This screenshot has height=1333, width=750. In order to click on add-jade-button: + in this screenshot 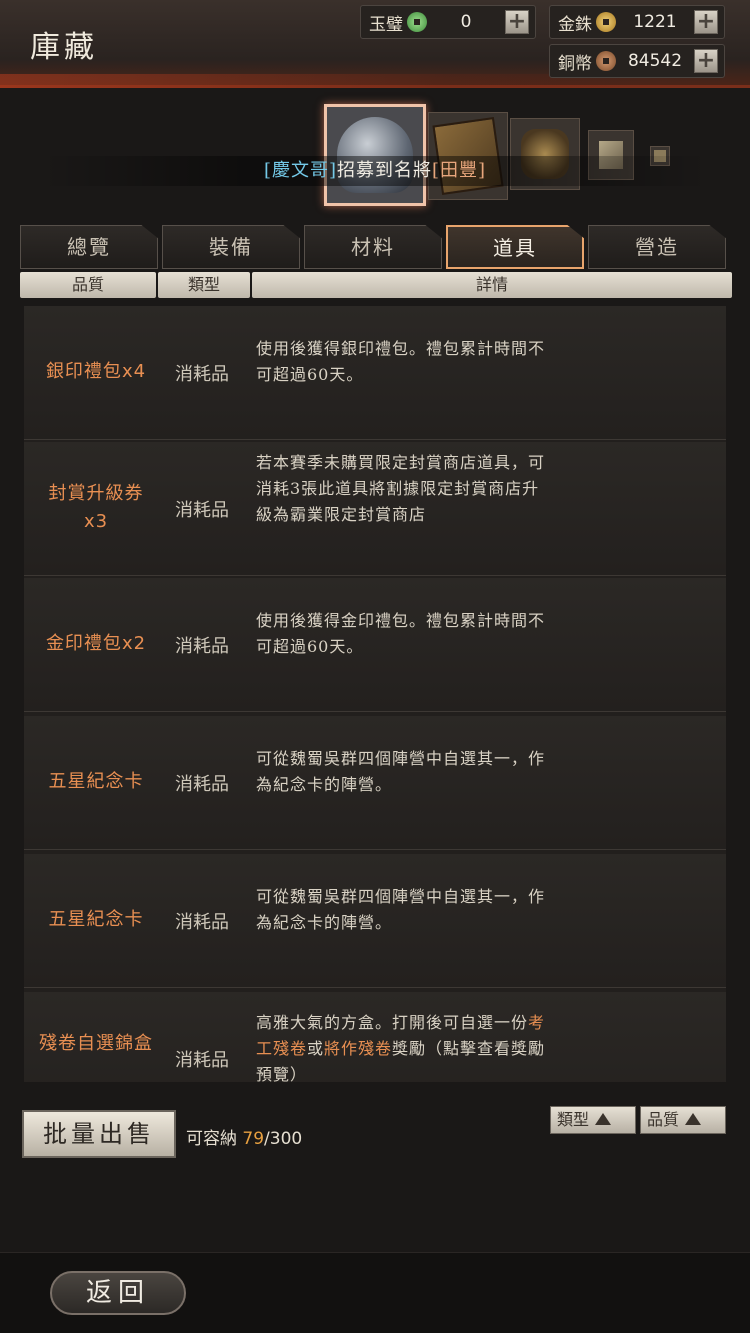, I will do `click(517, 22)`.